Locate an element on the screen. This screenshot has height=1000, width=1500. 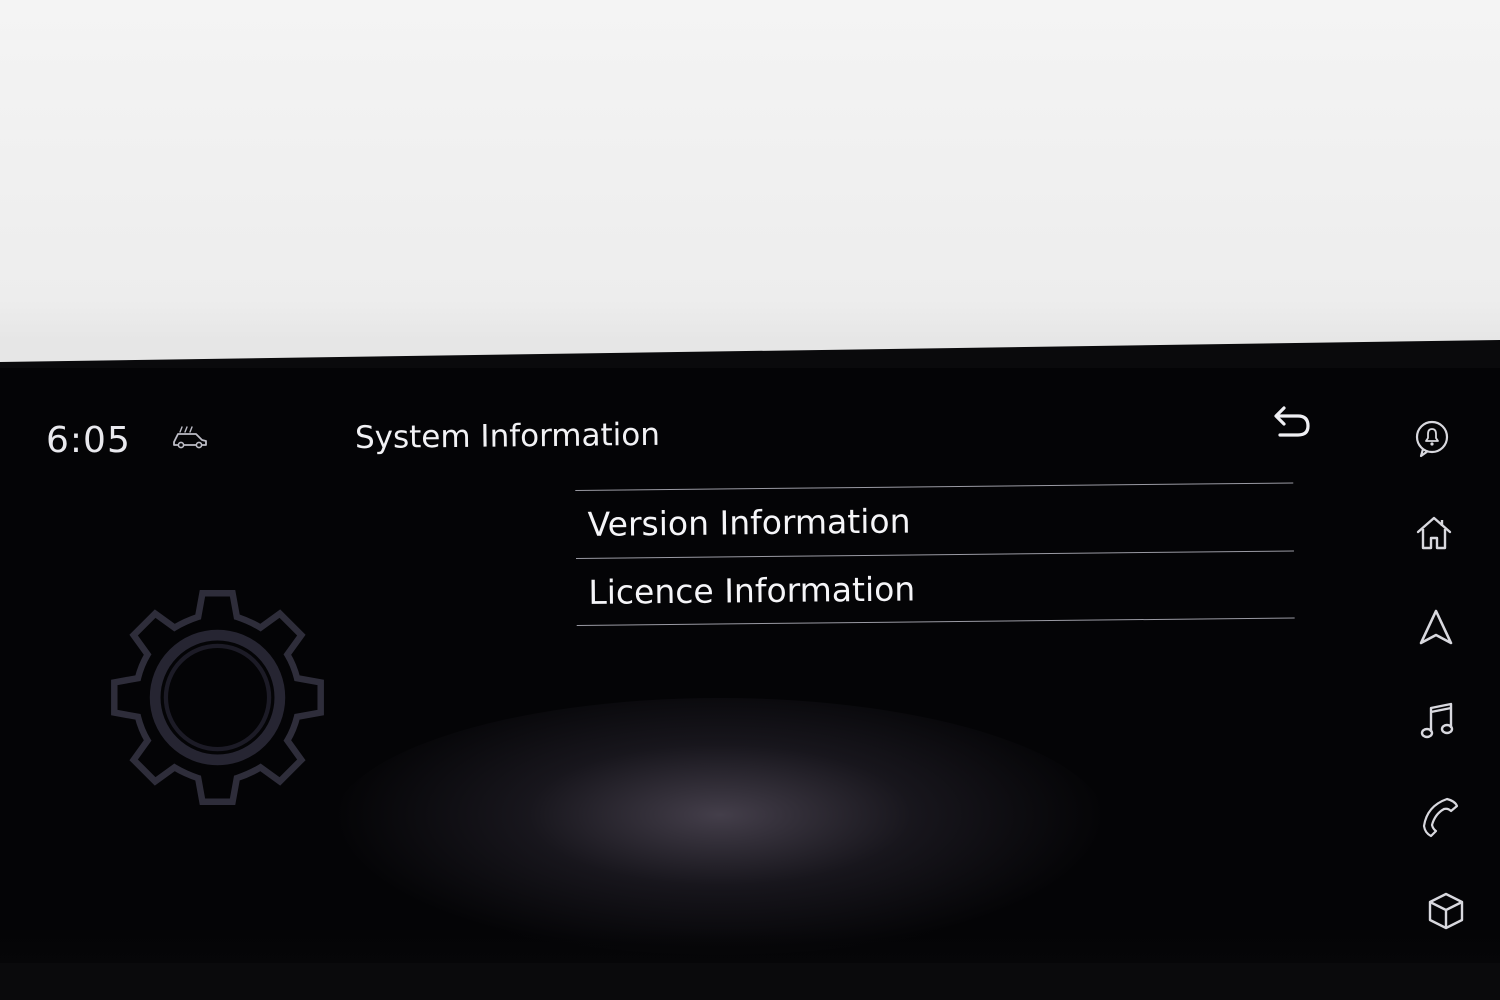
menu-item-label: Licence Information is located at coordinates (752, 590).